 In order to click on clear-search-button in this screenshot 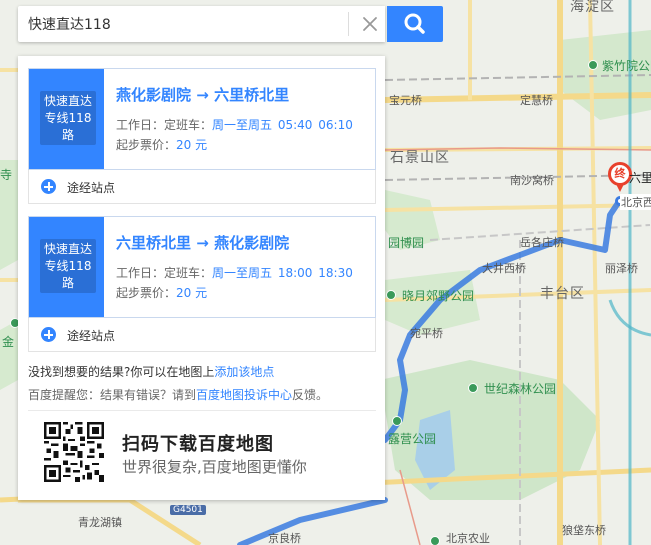, I will do `click(370, 24)`.